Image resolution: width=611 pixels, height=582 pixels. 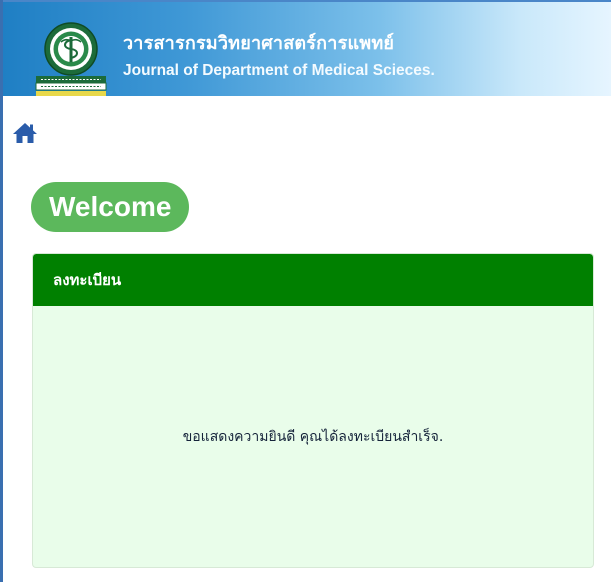 What do you see at coordinates (259, 43) in the screenshot?
I see `journal-title-thai: วารสารกรมวิทยาศาสตร์การแพทย์` at bounding box center [259, 43].